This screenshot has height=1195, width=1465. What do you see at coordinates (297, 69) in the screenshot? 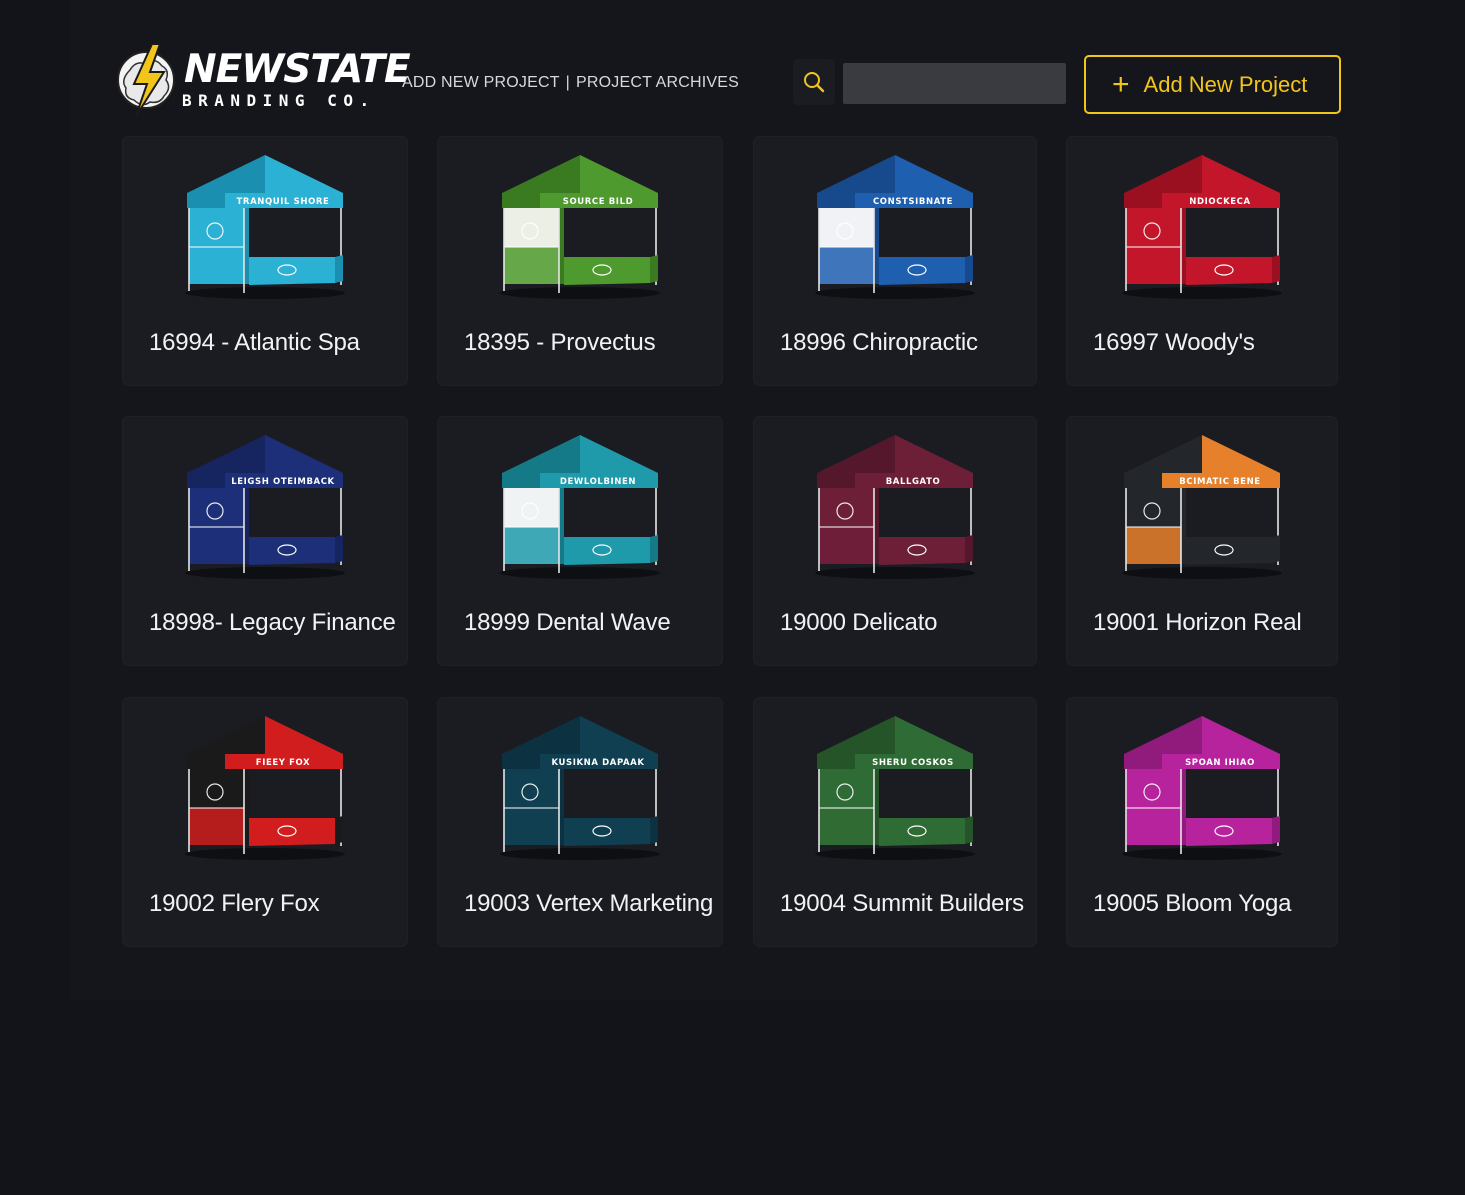
I see `logo-wordmark: NEWSTATE` at bounding box center [297, 69].